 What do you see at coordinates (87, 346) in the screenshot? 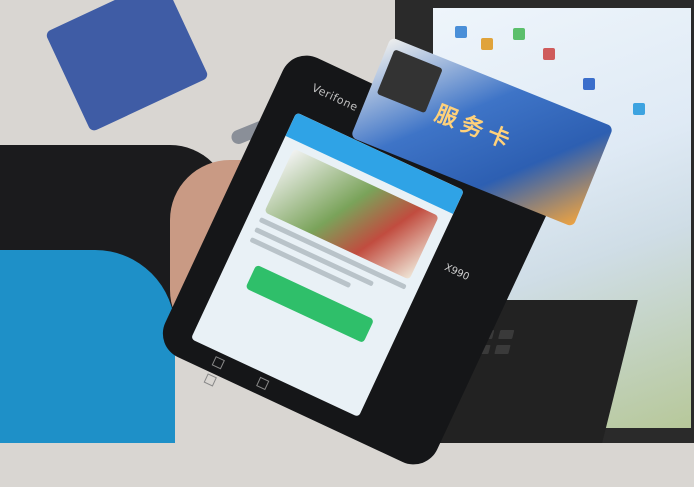
I see `blue-jacket` at bounding box center [87, 346].